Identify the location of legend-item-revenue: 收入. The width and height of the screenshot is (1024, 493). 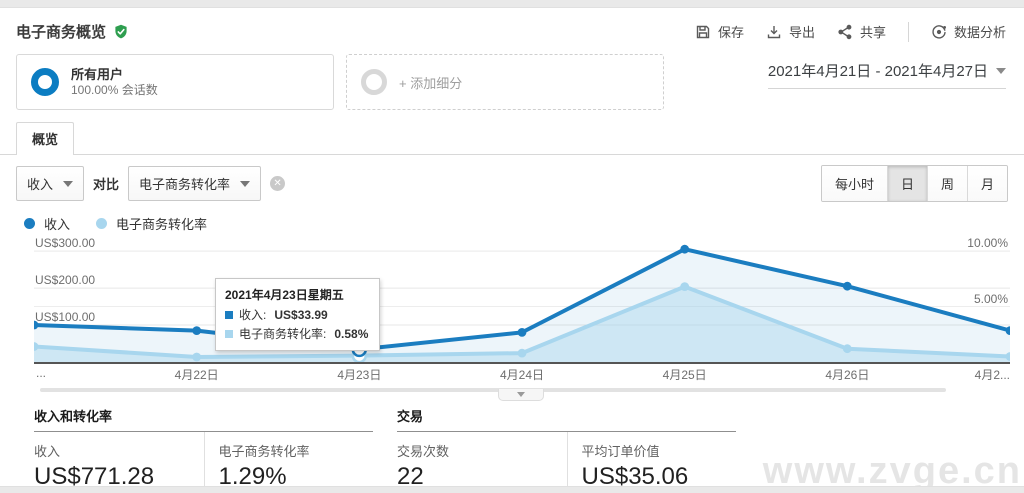
(47, 223).